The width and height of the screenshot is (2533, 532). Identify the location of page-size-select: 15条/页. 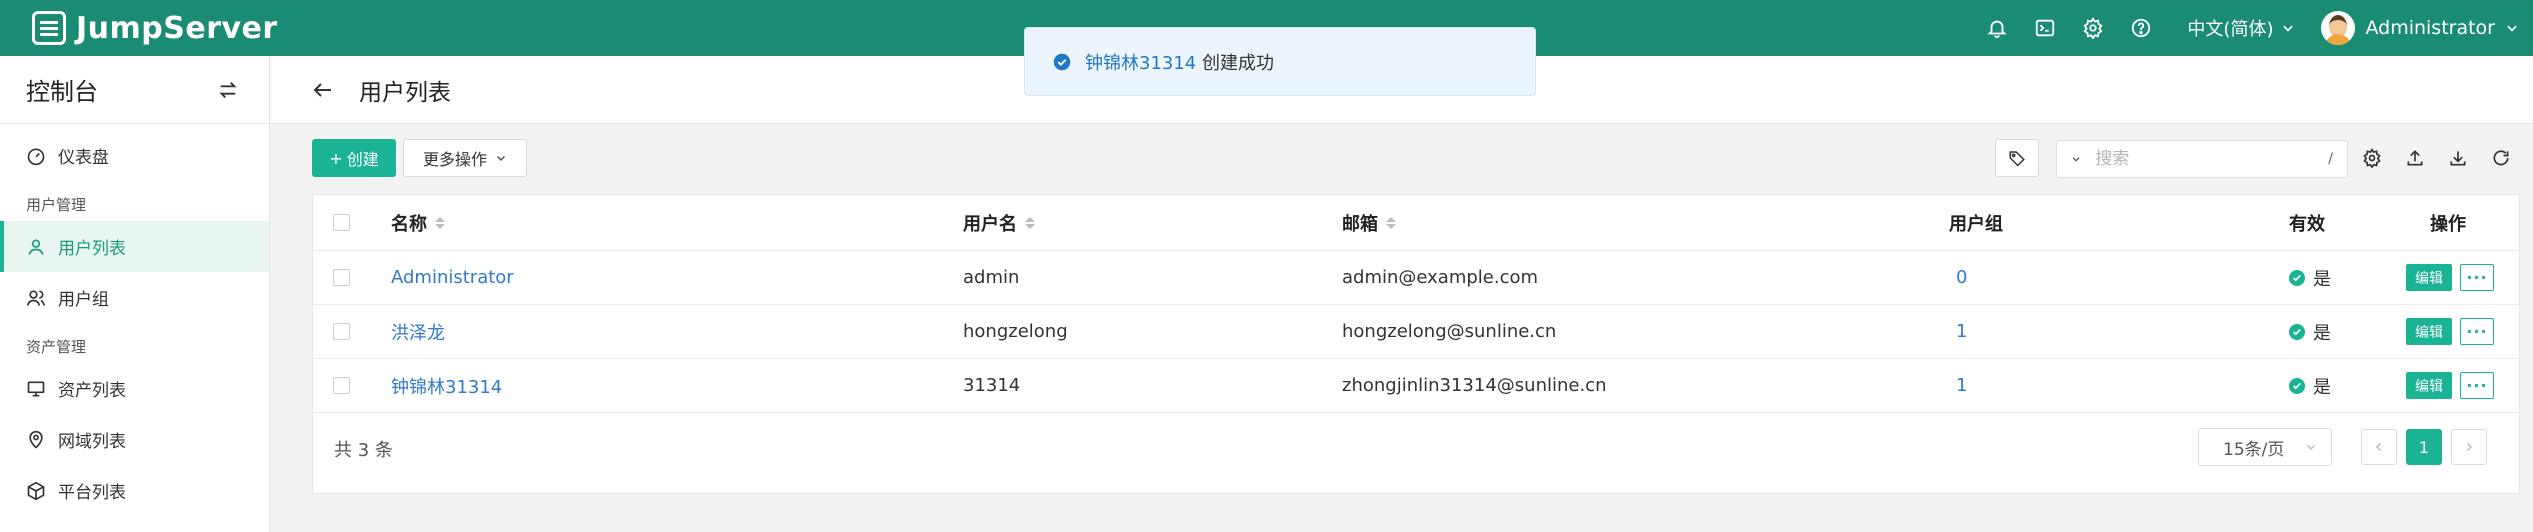
(2265, 447).